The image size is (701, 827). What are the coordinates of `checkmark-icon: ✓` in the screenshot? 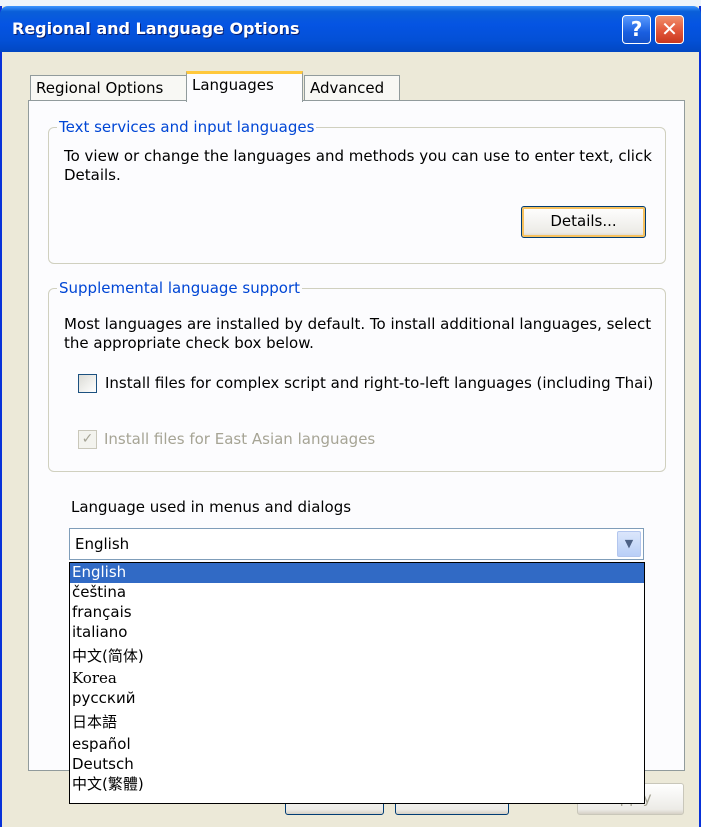 It's located at (87, 439).